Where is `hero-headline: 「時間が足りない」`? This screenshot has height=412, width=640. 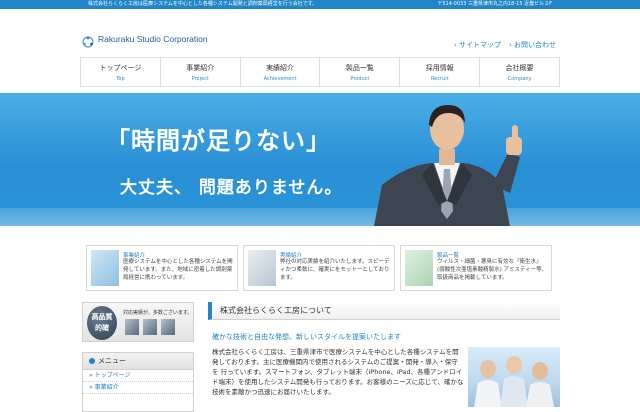
hero-headline: 「時間が足りない」 is located at coordinates (218, 141).